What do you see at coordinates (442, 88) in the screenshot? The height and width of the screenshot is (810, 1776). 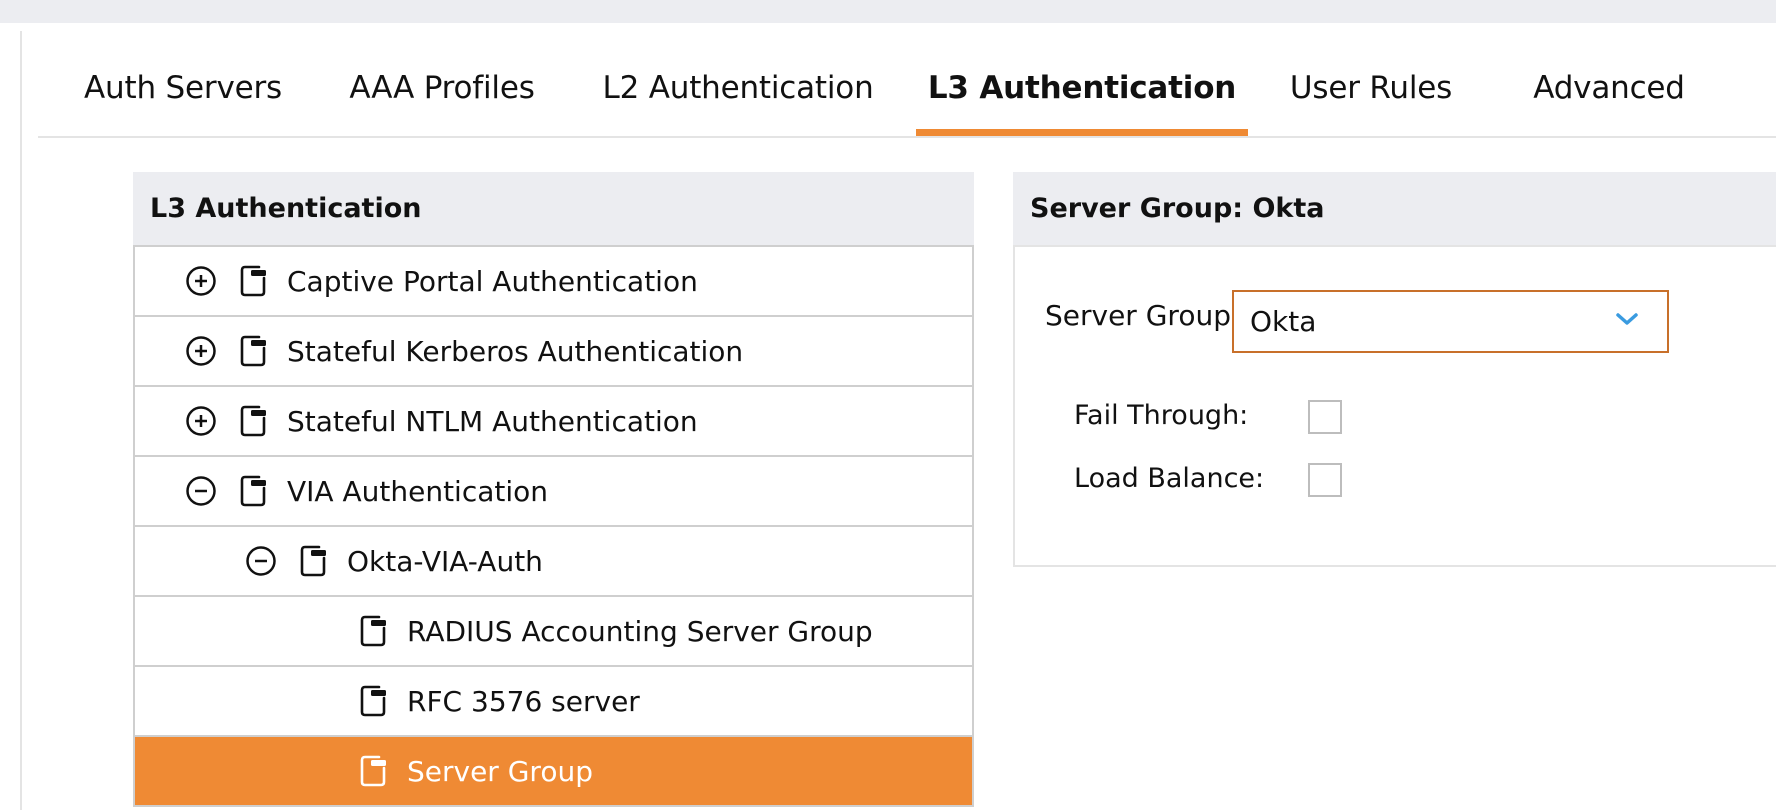 I see `tab-aaa-profiles: AAA Profiles` at bounding box center [442, 88].